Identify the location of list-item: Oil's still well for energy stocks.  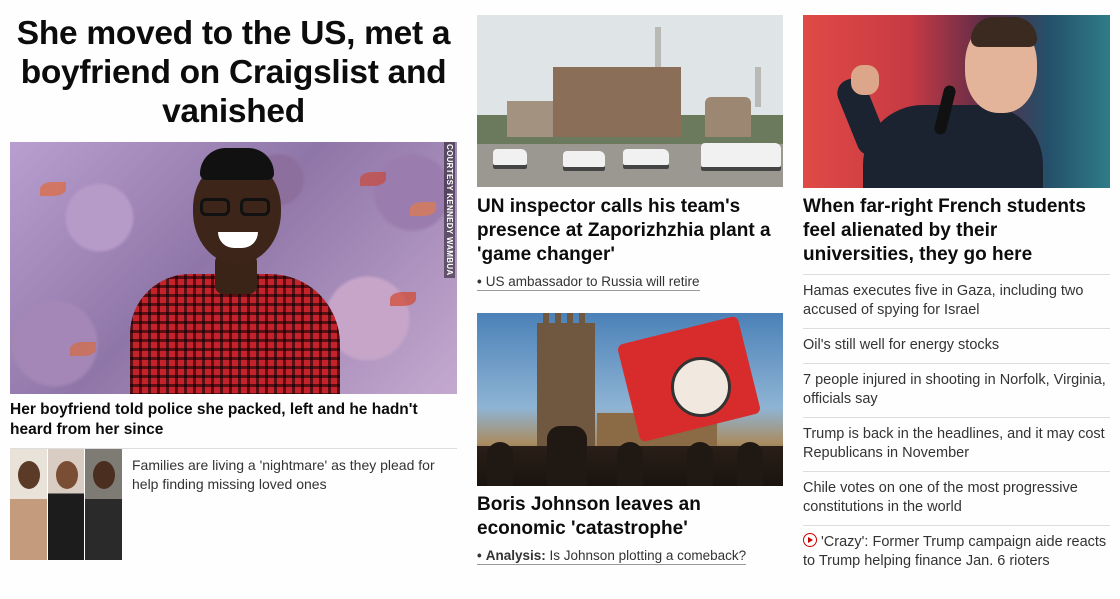
(956, 345).